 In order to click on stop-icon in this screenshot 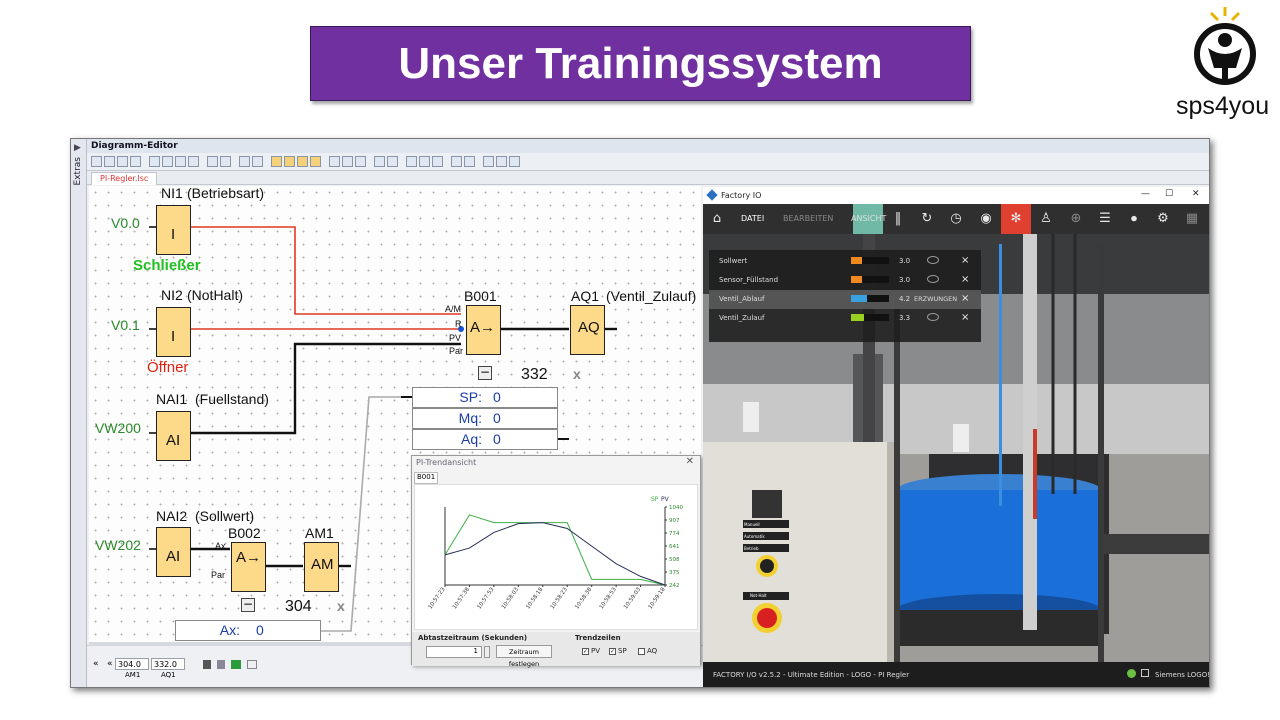, I will do `click(207, 664)`.